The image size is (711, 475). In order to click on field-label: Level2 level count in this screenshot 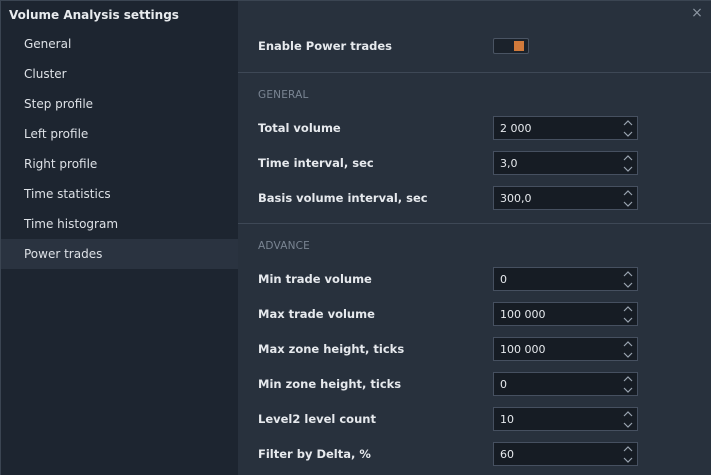, I will do `click(317, 419)`.